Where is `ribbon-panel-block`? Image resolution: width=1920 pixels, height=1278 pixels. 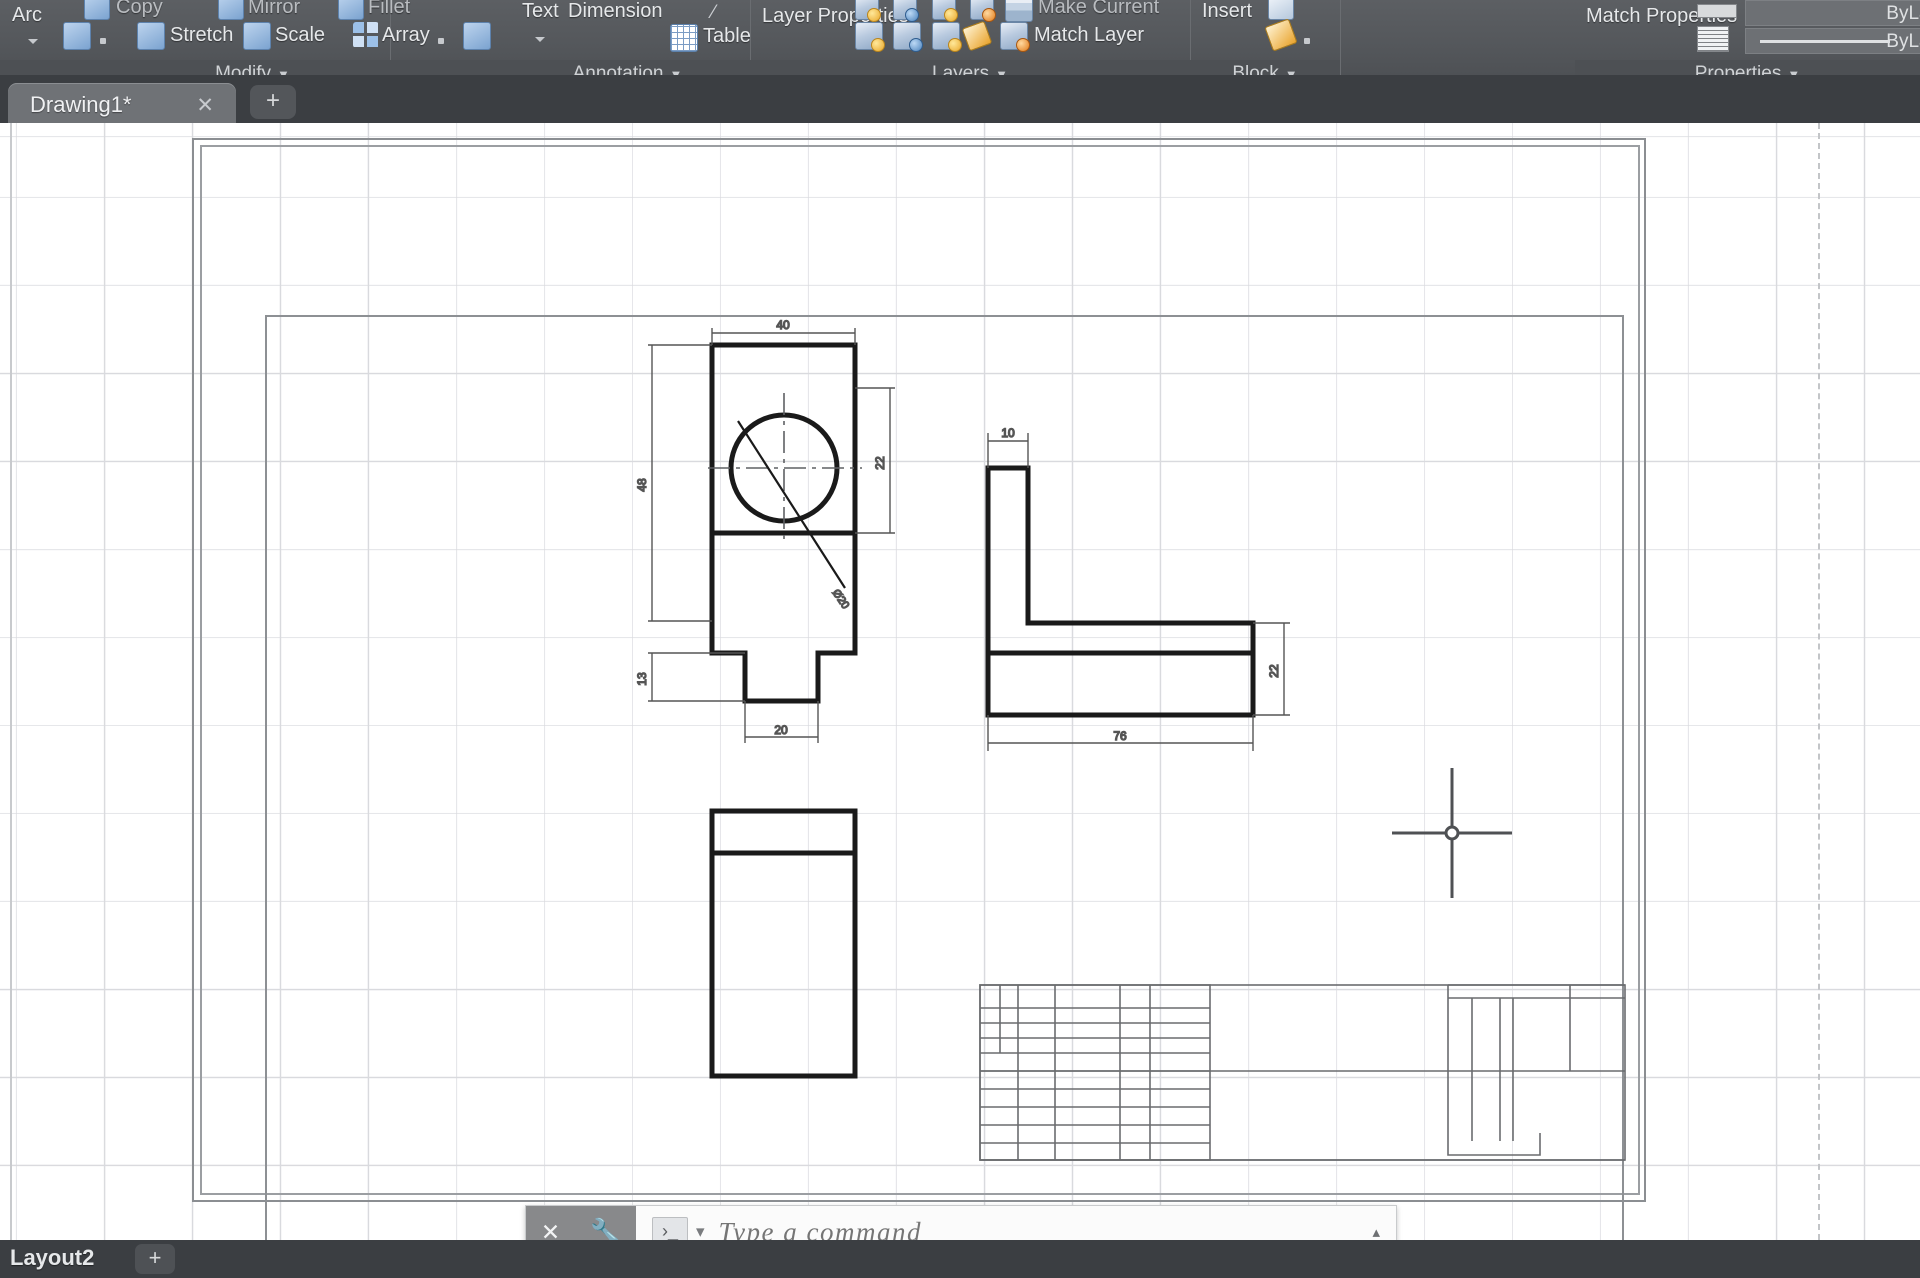
ribbon-panel-block is located at coordinates (1265, 30).